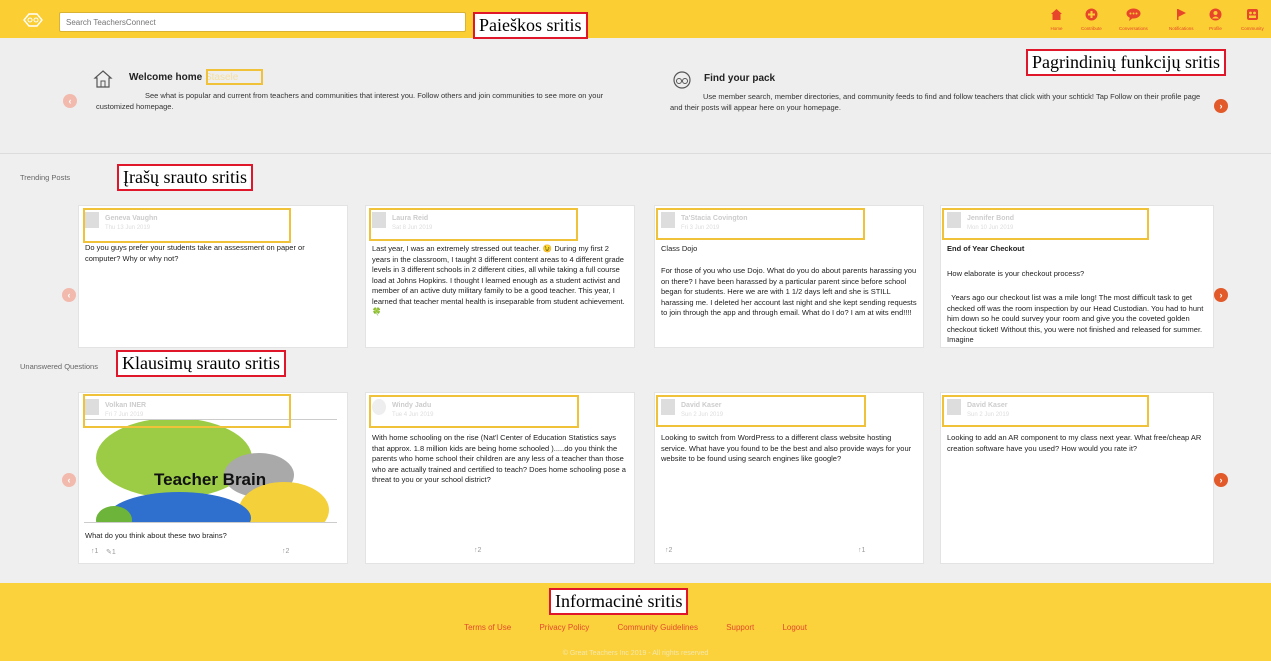 This screenshot has height=661, width=1271. Describe the element at coordinates (69, 295) in the screenshot. I see `trending-prev-button: ‹` at that location.